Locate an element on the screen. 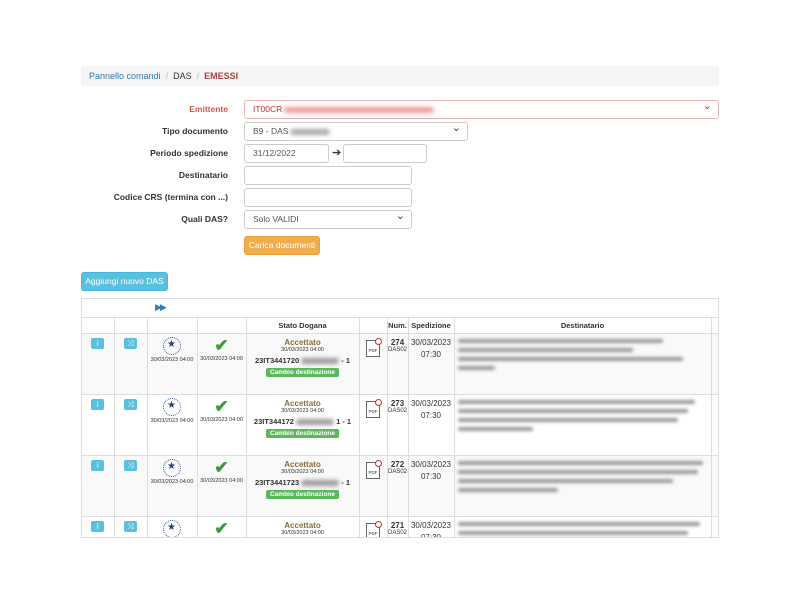 The image size is (800, 600). col-destinatario: Destinatario is located at coordinates (583, 326).